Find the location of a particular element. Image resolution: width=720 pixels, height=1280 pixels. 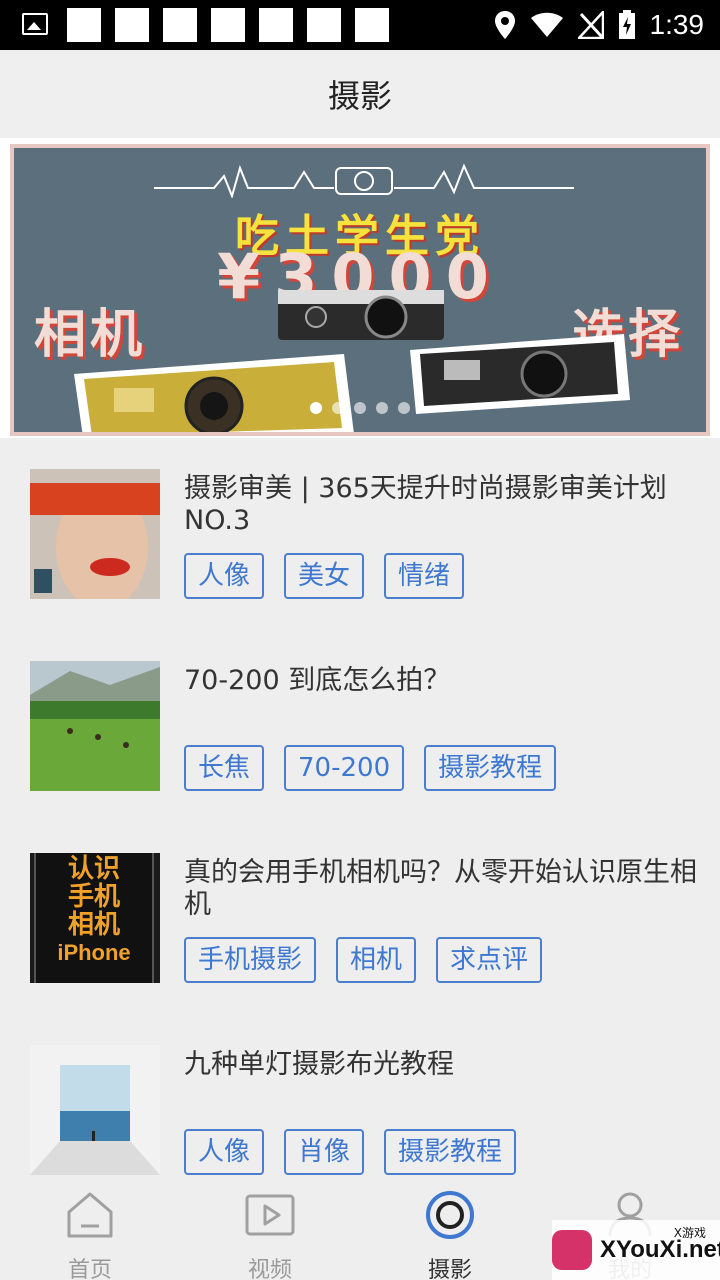

page-title: 摄影 is located at coordinates (359, 96).